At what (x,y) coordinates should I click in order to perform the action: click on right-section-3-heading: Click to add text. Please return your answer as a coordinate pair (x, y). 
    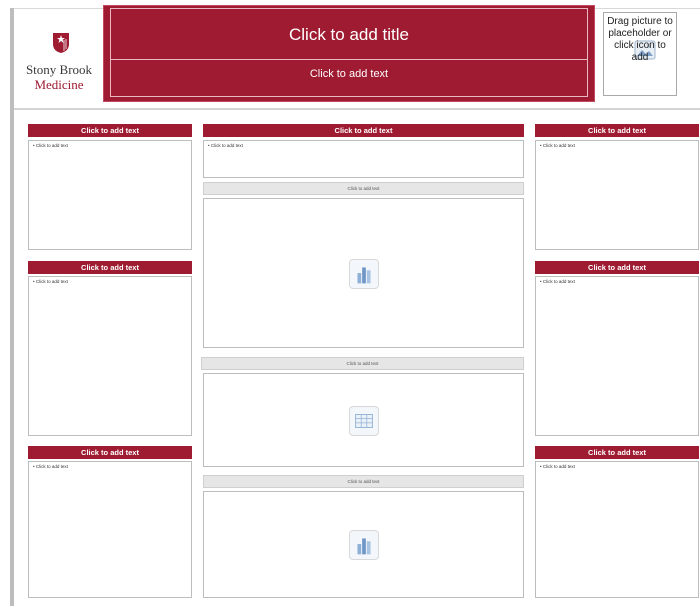
    Looking at the image, I should click on (617, 452).